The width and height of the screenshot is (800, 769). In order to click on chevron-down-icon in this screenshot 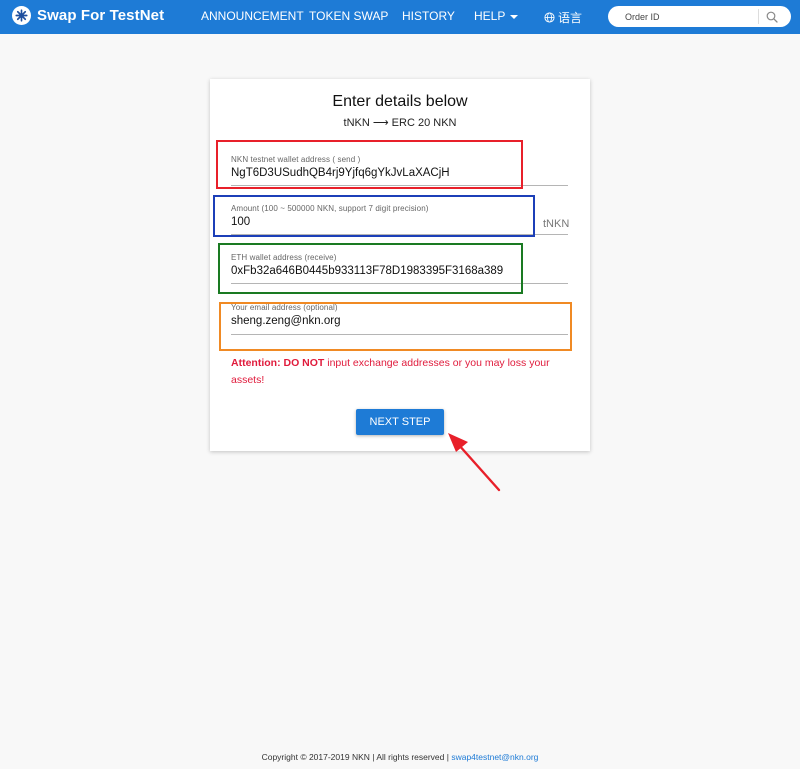, I will do `click(514, 16)`.